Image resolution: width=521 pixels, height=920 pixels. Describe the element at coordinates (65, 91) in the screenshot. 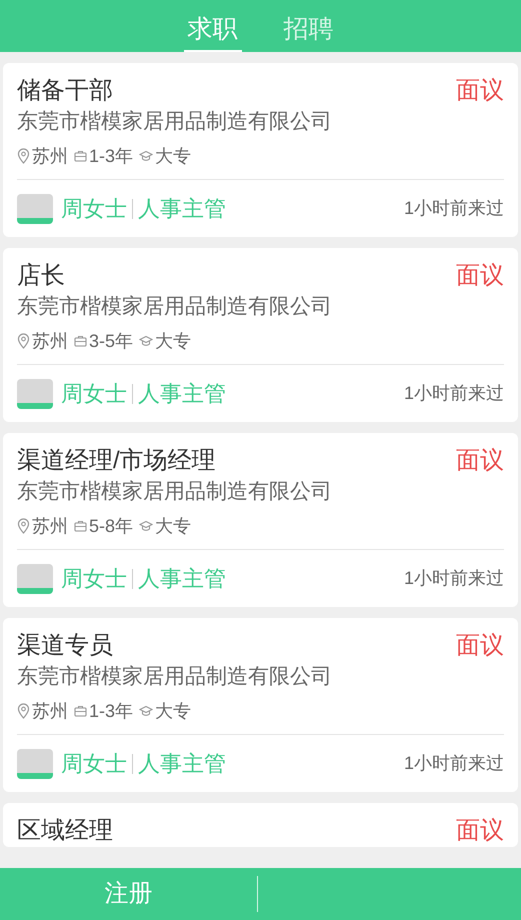

I see `job-title: 储备干部` at that location.